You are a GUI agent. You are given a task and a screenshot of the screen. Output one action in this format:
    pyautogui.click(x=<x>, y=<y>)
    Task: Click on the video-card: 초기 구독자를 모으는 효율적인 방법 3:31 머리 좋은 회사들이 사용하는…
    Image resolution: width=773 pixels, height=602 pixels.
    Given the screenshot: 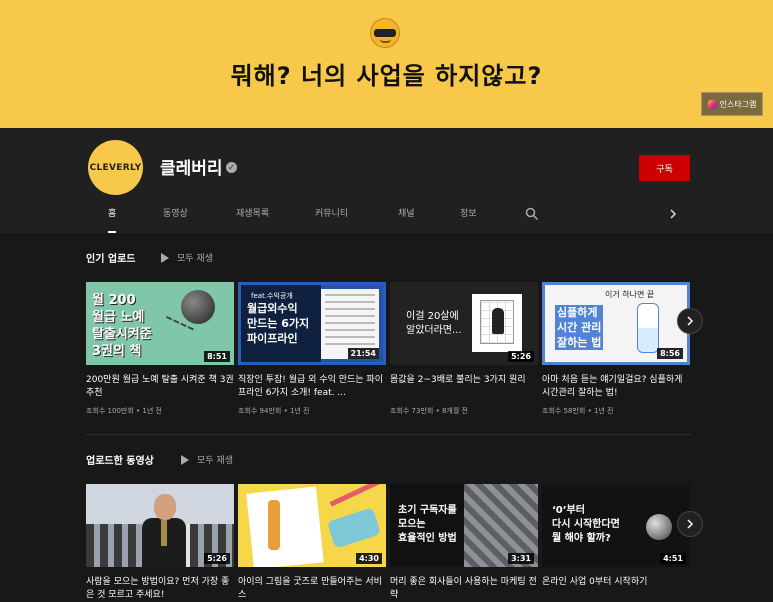 What is the action you would take?
    pyautogui.click(x=464, y=543)
    